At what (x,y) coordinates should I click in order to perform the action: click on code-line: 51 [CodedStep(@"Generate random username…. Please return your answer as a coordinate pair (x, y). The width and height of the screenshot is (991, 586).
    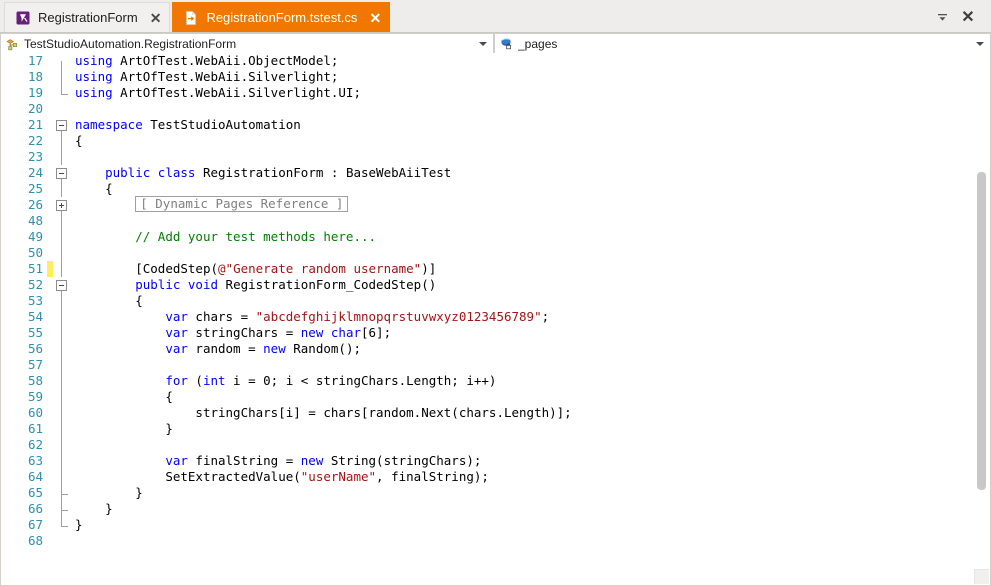
    Looking at the image, I should click on (495, 269).